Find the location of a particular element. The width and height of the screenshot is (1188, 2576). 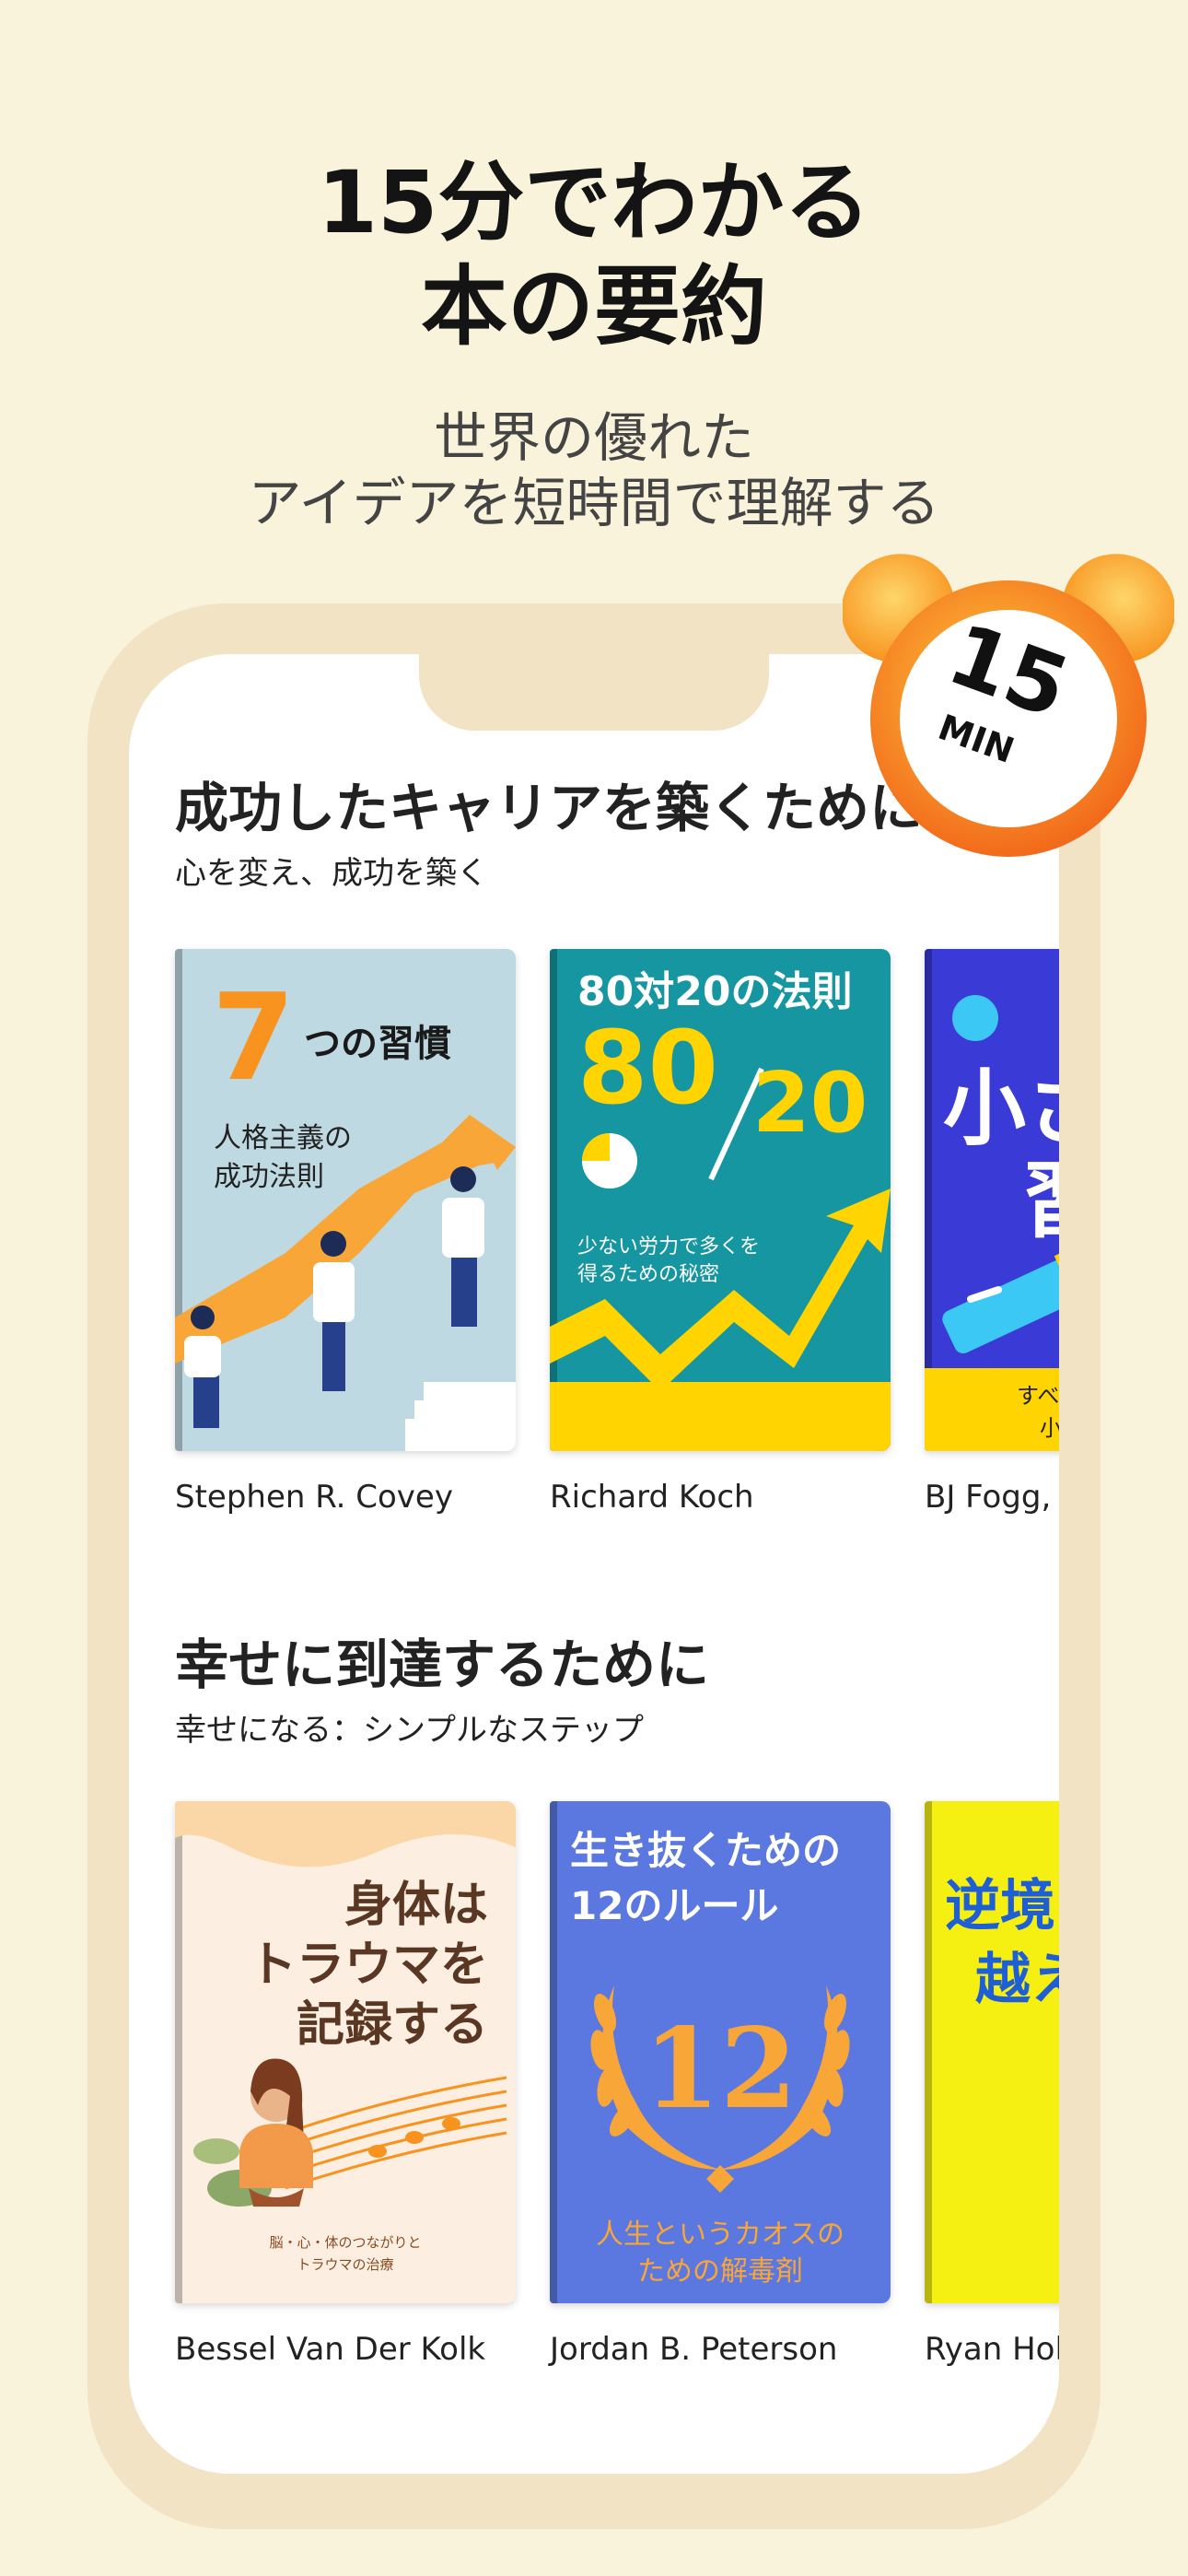

book-cover-subtitle-1: 人生というカオスの is located at coordinates (720, 2235).